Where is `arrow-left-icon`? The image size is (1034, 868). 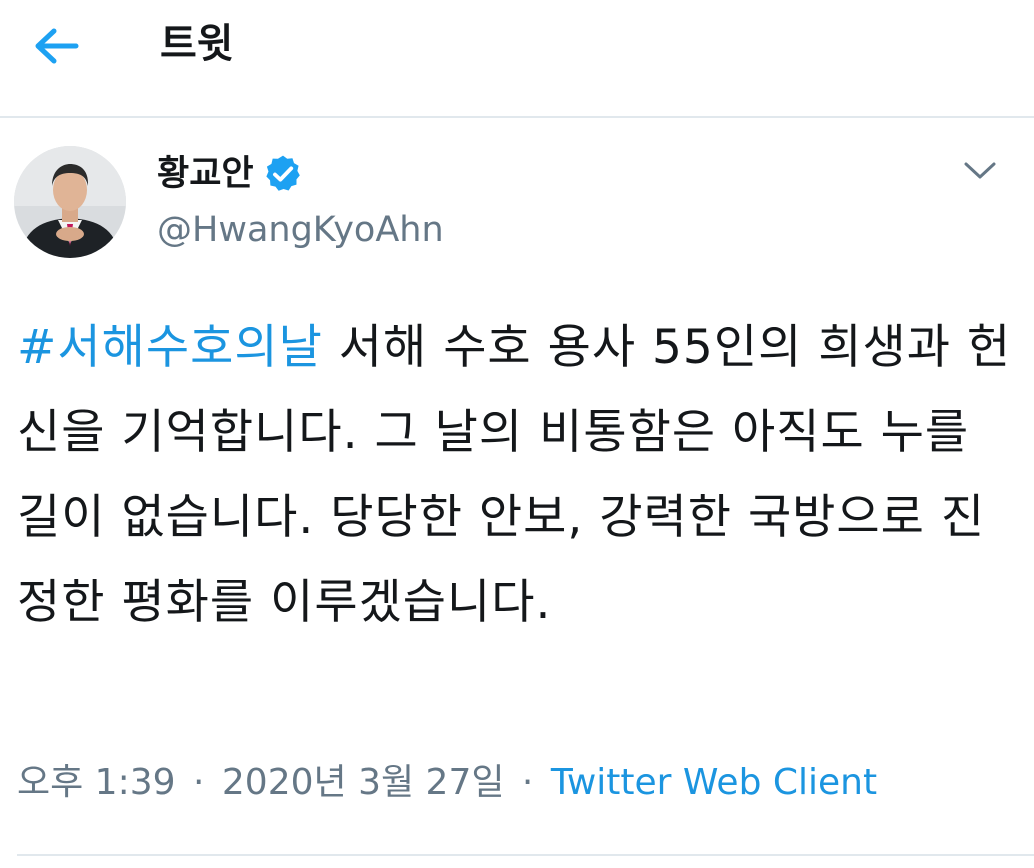
arrow-left-icon is located at coordinates (57, 46).